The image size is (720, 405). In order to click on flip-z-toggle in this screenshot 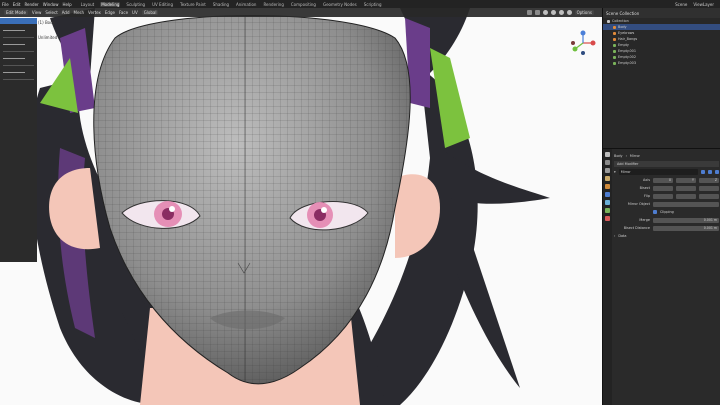, I will do `click(709, 196)`.